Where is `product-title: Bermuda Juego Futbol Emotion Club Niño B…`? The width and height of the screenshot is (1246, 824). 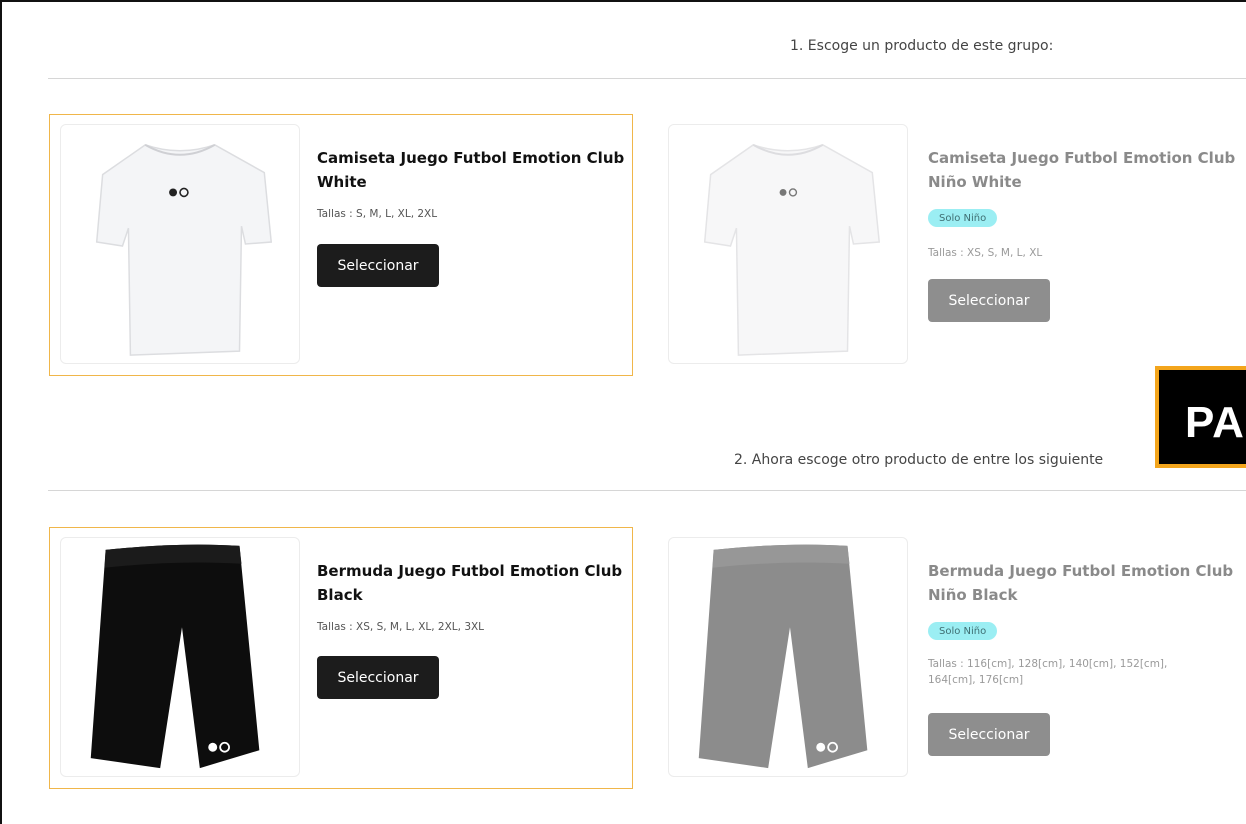
product-title: Bermuda Juego Futbol Emotion Club Niño B… is located at coordinates (1087, 583).